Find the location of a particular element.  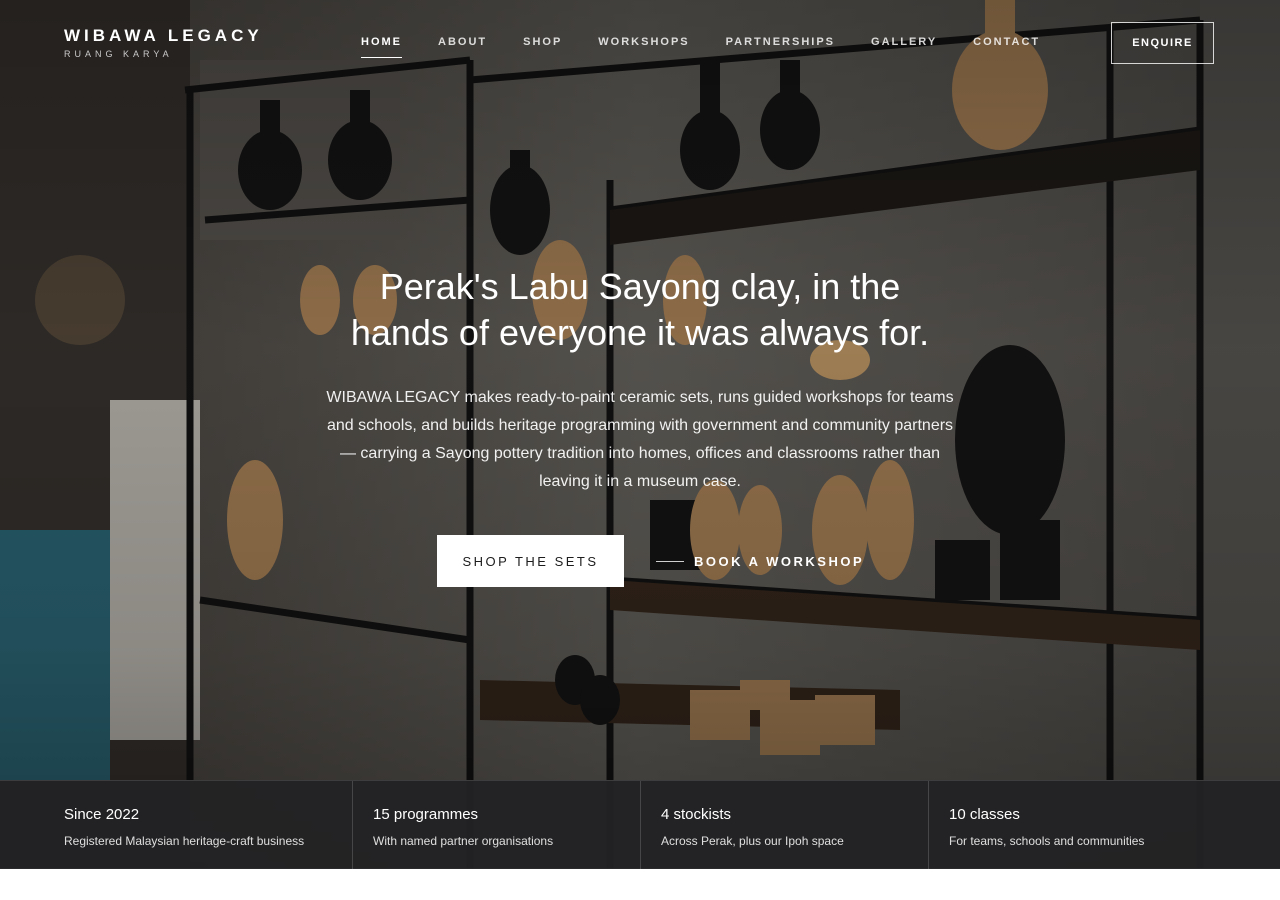

nav-item-partnerships: PARTNERSHIPS is located at coordinates (780, 47).